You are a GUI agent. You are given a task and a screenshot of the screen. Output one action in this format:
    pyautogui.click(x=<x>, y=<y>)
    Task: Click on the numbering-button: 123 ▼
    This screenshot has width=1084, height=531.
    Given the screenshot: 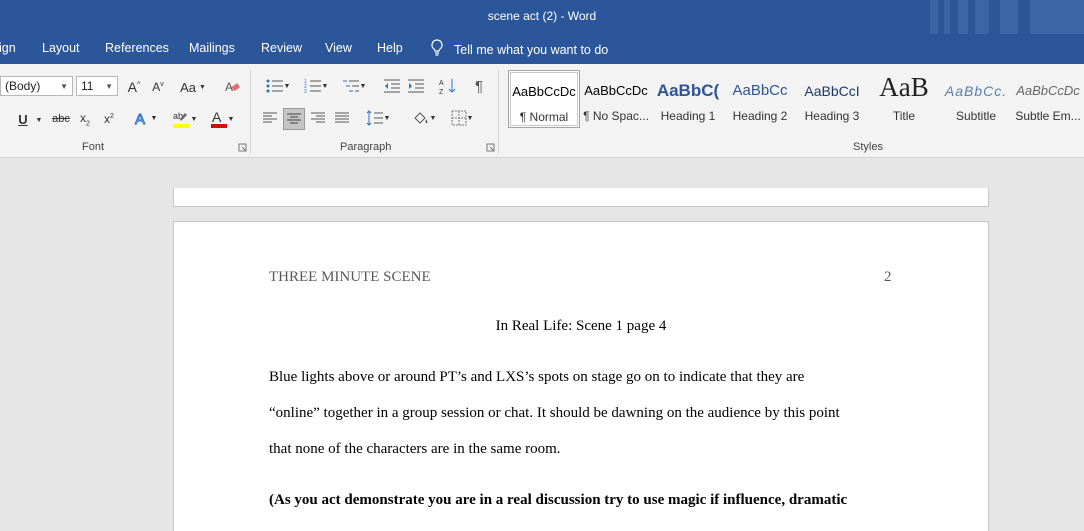 What is the action you would take?
    pyautogui.click(x=316, y=86)
    